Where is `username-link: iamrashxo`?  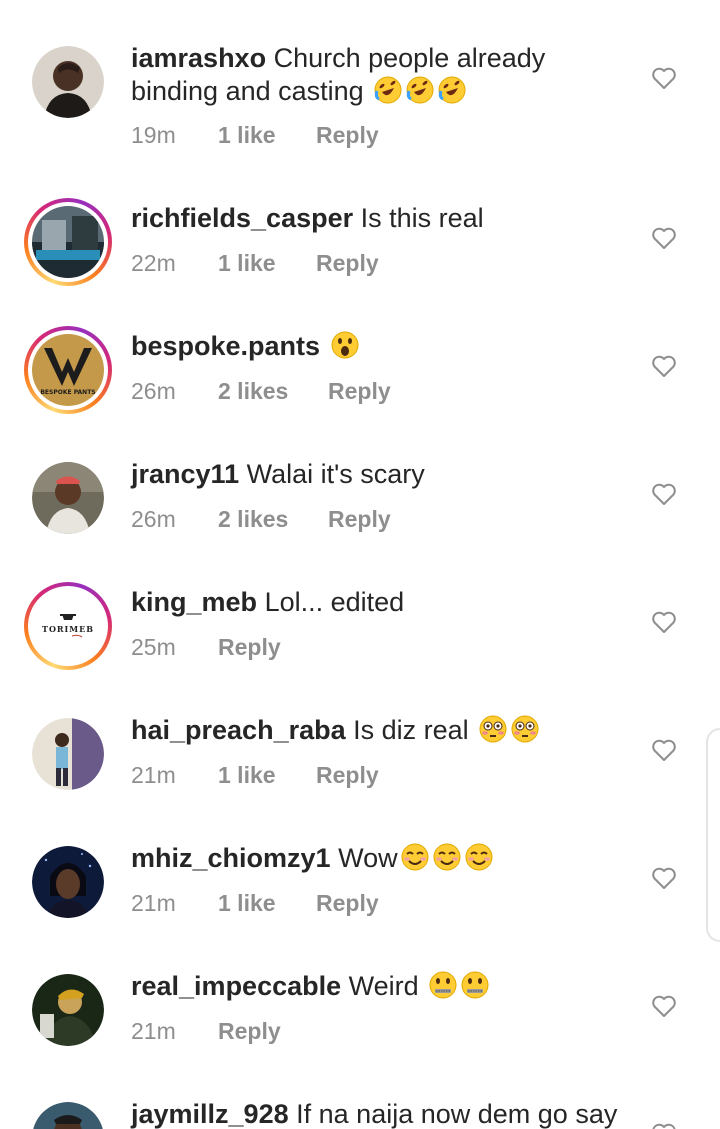 username-link: iamrashxo is located at coordinates (198, 58).